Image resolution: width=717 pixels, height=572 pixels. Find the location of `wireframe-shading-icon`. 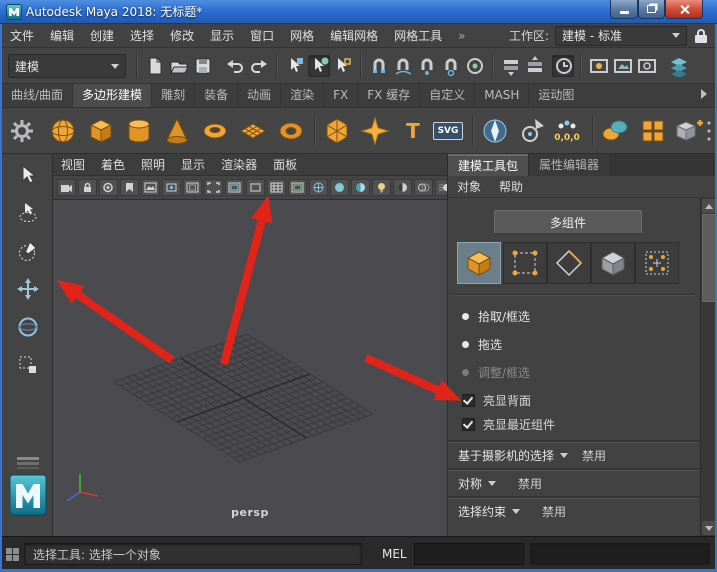

wireframe-shading-icon is located at coordinates (318, 187).